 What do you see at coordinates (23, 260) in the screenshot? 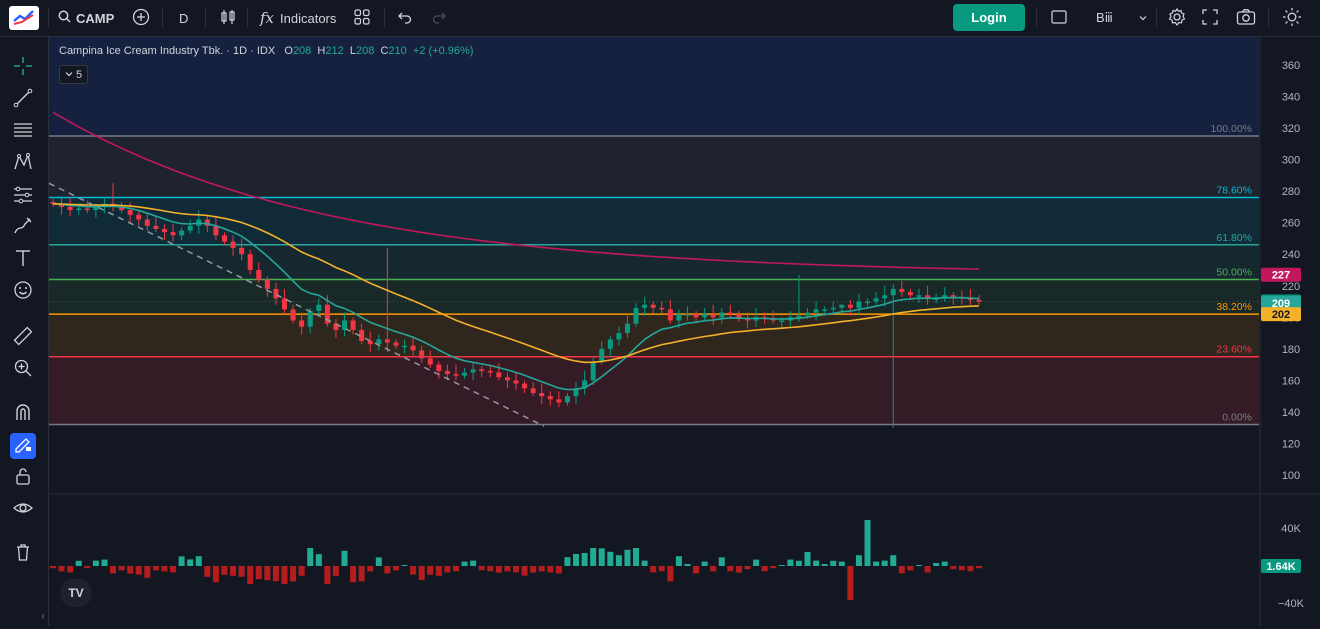
I see `text-tool` at bounding box center [23, 260].